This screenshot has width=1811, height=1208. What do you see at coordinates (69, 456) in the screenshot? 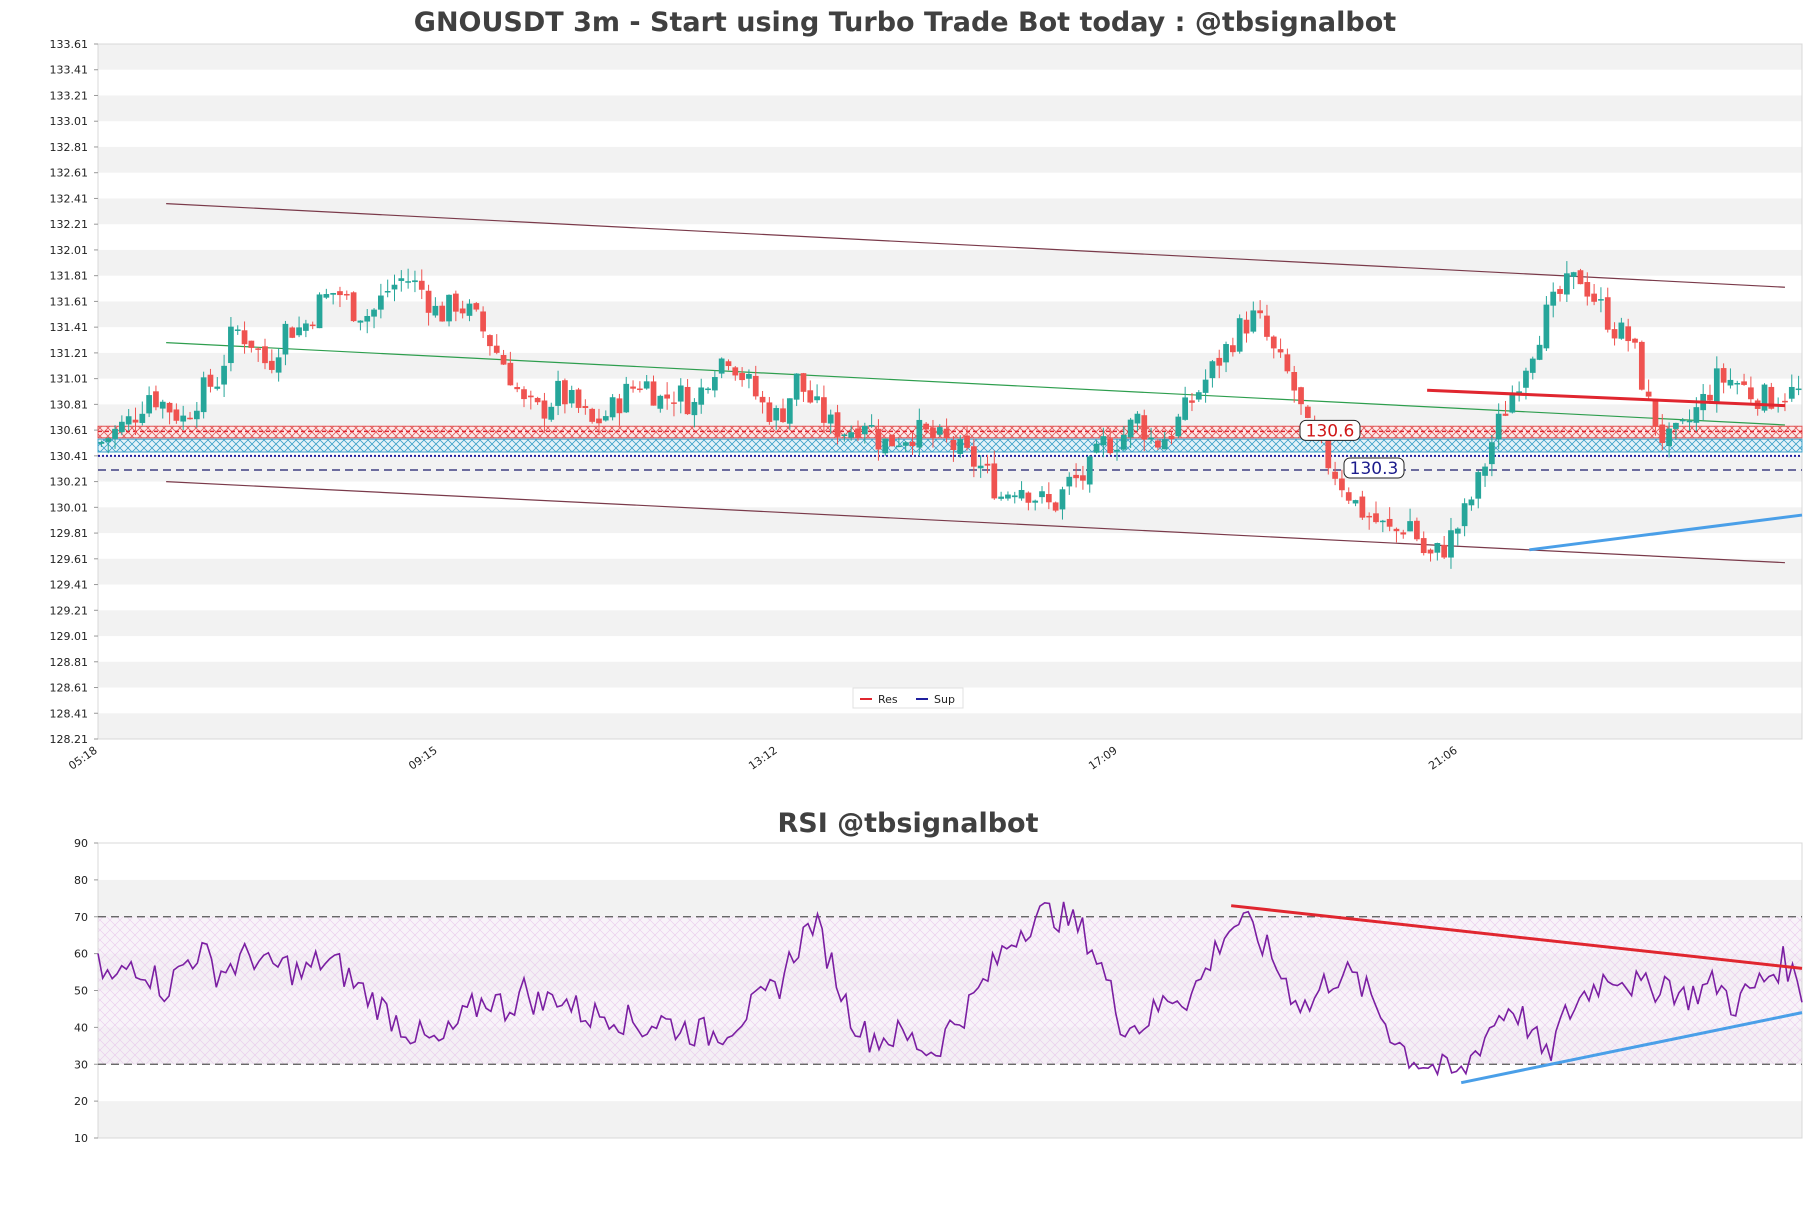
I see `price-y-tick-label: 130.41` at bounding box center [69, 456].